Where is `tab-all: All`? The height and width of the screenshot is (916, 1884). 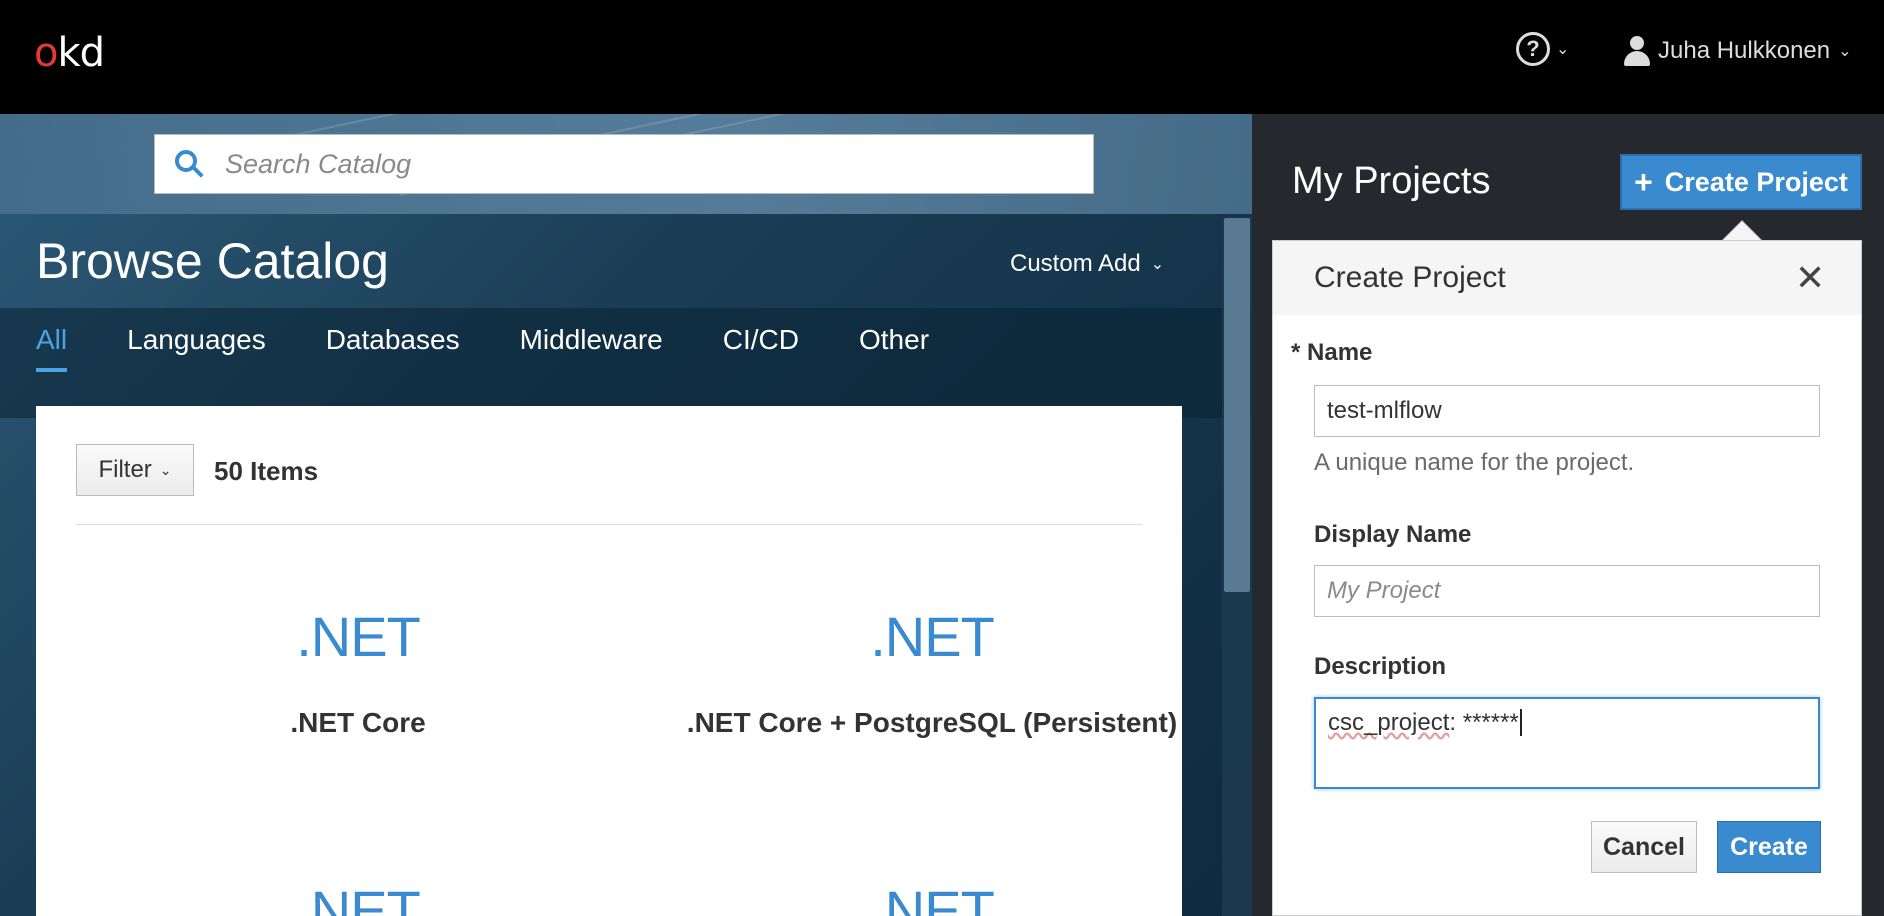
tab-all: All is located at coordinates (52, 348).